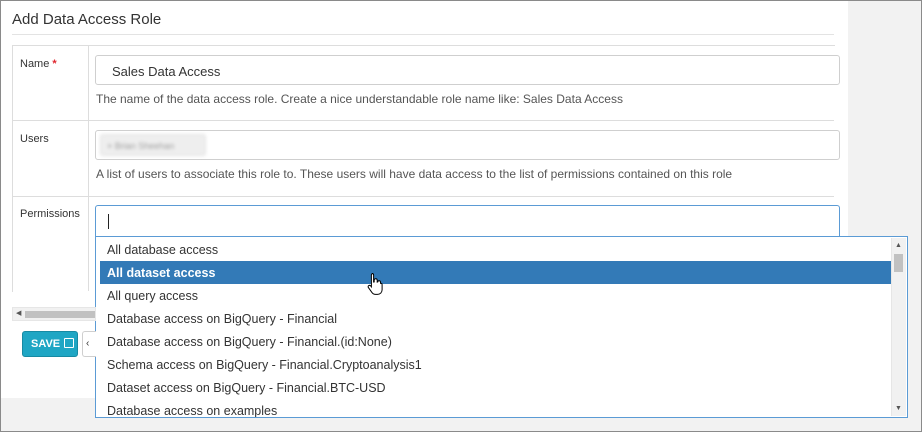 The width and height of the screenshot is (922, 432). What do you see at coordinates (495, 318) in the screenshot?
I see `dropdown-option: Database access on BigQuery - Financial` at bounding box center [495, 318].